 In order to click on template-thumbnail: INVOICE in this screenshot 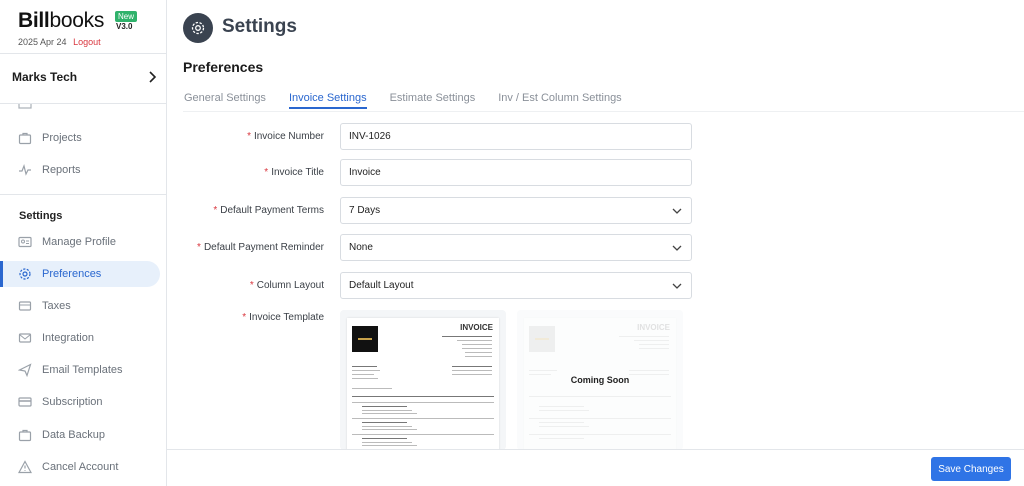, I will do `click(423, 384)`.